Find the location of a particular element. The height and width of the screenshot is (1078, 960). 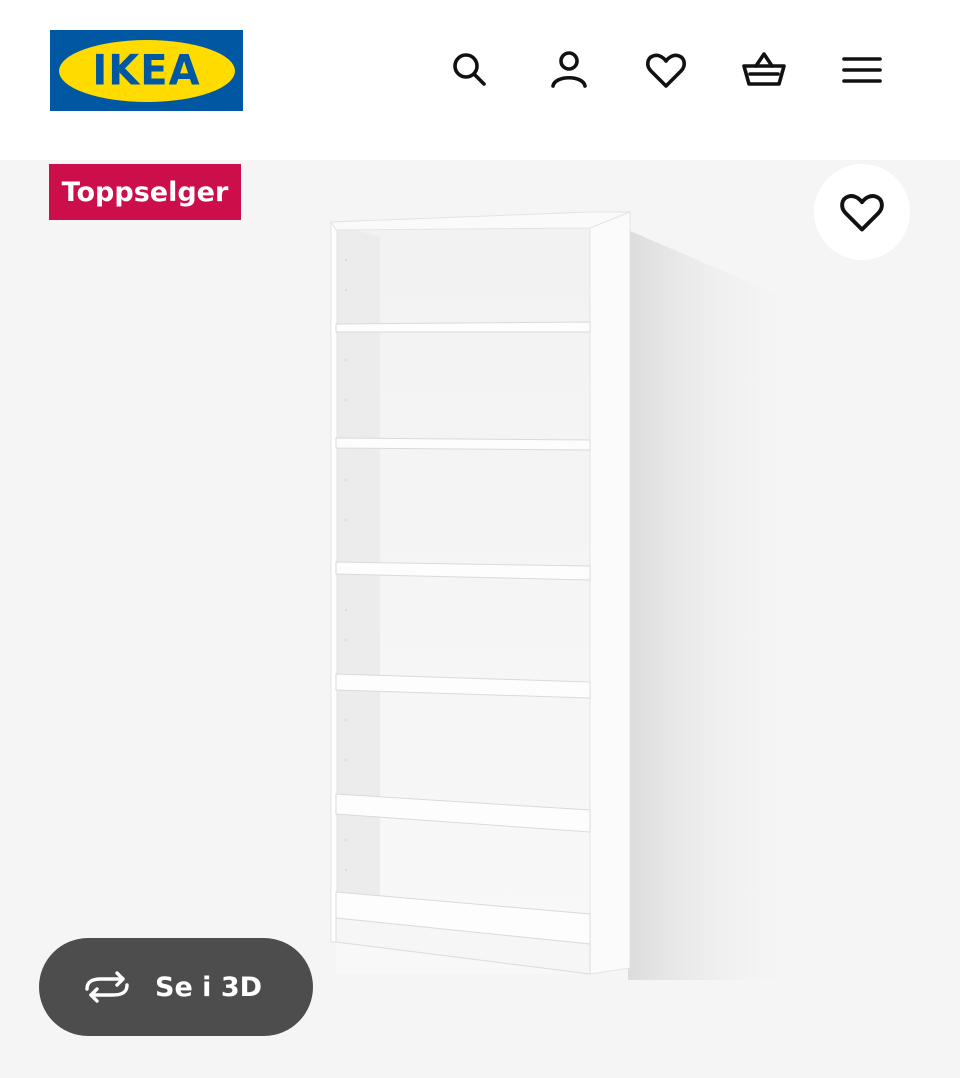

menu-icon is located at coordinates (862, 70).